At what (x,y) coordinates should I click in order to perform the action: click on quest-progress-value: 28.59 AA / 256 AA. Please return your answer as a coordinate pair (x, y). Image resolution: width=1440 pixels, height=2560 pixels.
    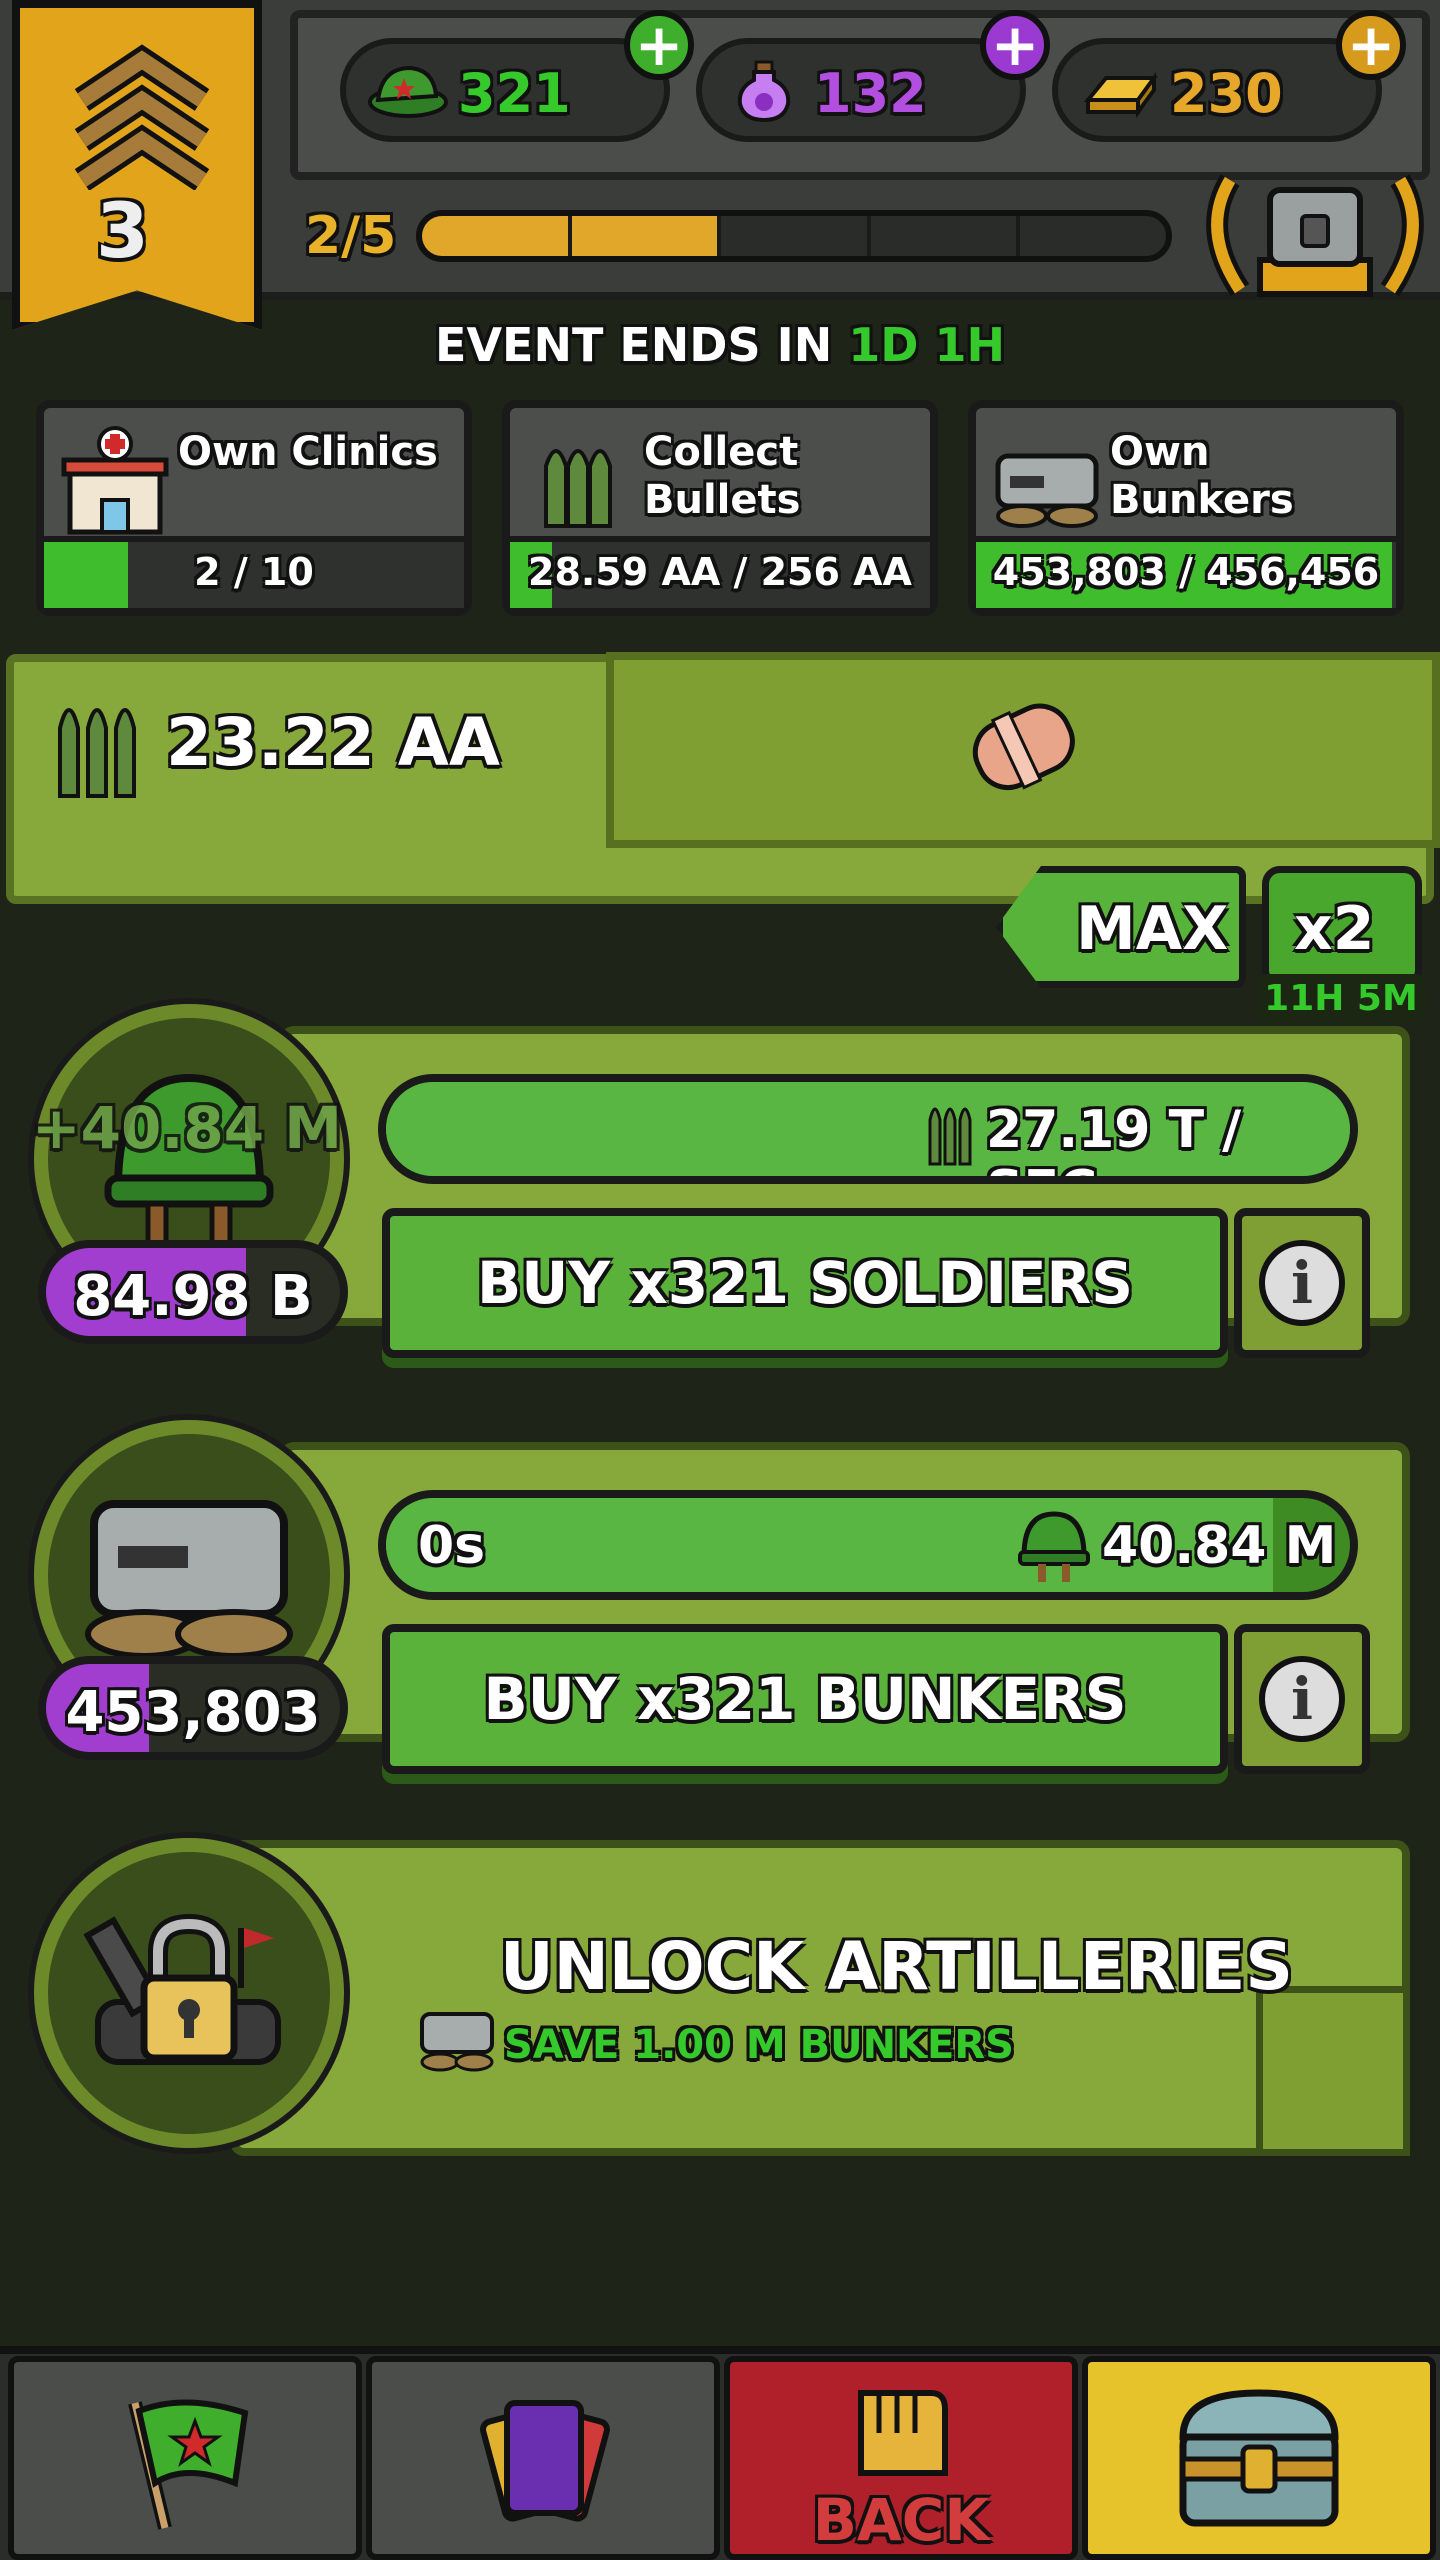
    Looking at the image, I should click on (720, 572).